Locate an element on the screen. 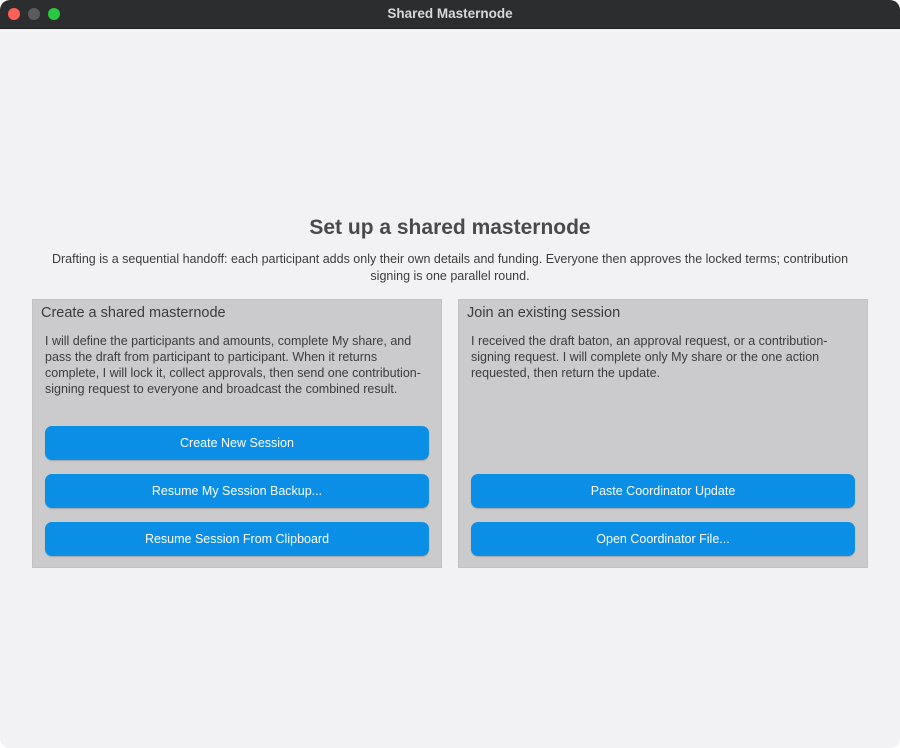 The height and width of the screenshot is (748, 900). title-bar: Shared Masternode is located at coordinates (450, 14).